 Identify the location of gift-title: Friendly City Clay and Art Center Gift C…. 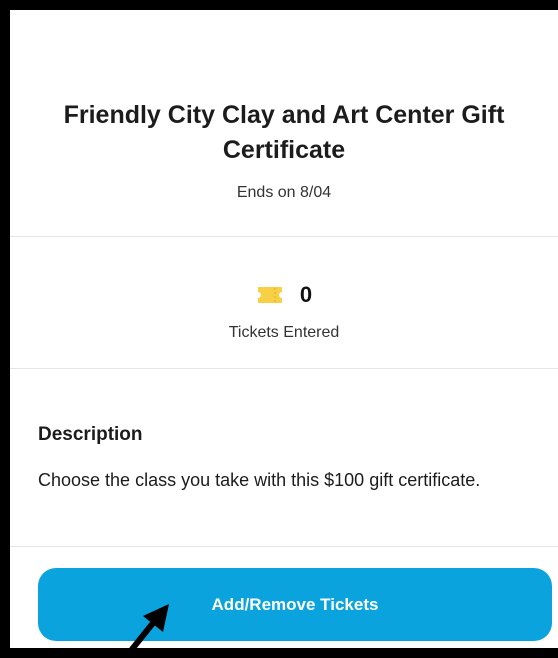
(284, 132).